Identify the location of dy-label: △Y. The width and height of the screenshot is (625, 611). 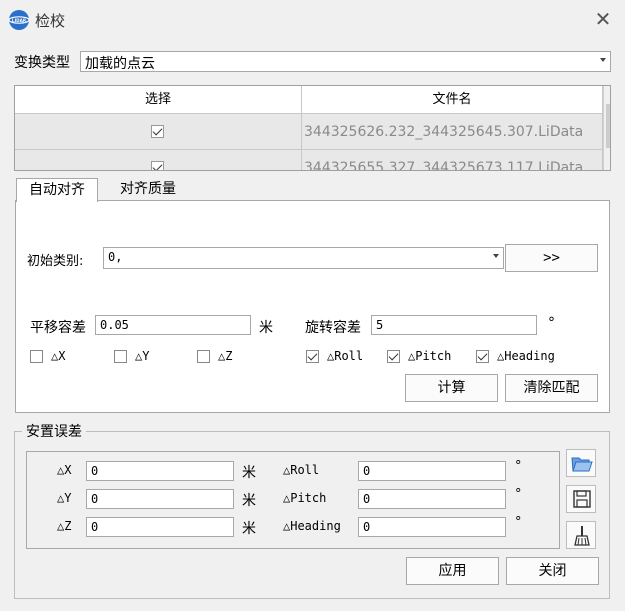
(64, 498).